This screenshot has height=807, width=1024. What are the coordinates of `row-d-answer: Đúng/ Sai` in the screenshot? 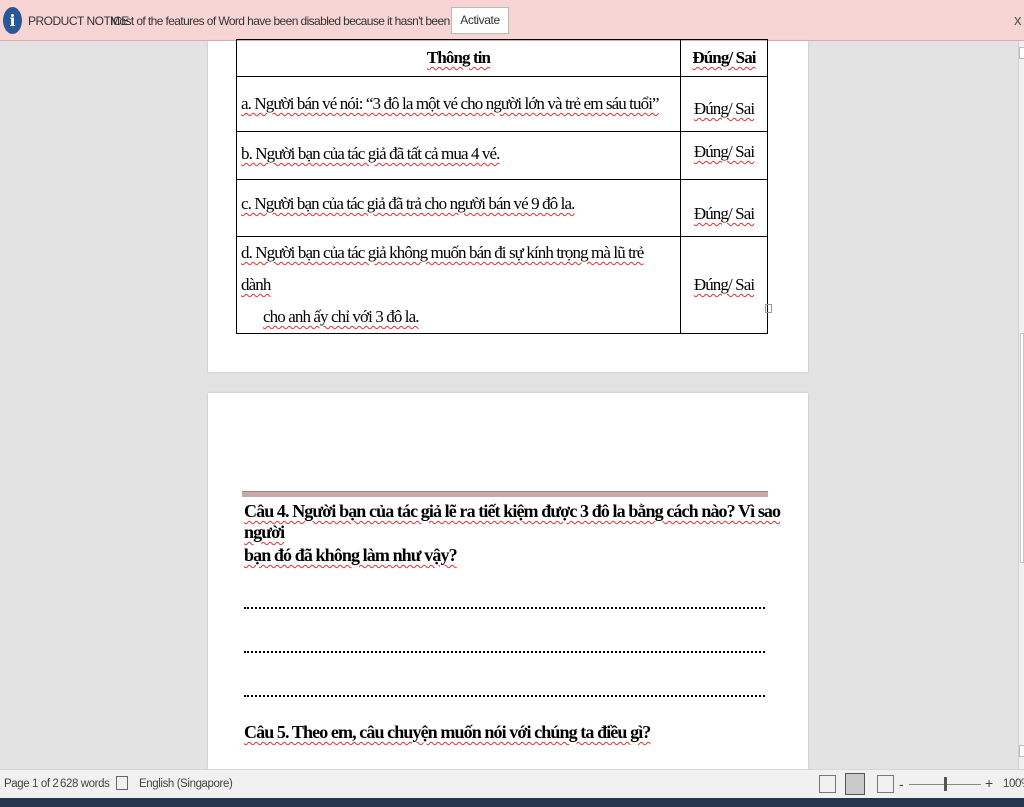 It's located at (724, 285).